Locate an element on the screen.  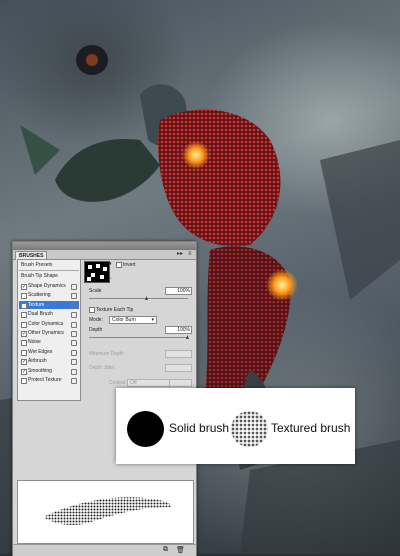
depth-jitter-label: Depth Jitter is located at coordinates (102, 368).